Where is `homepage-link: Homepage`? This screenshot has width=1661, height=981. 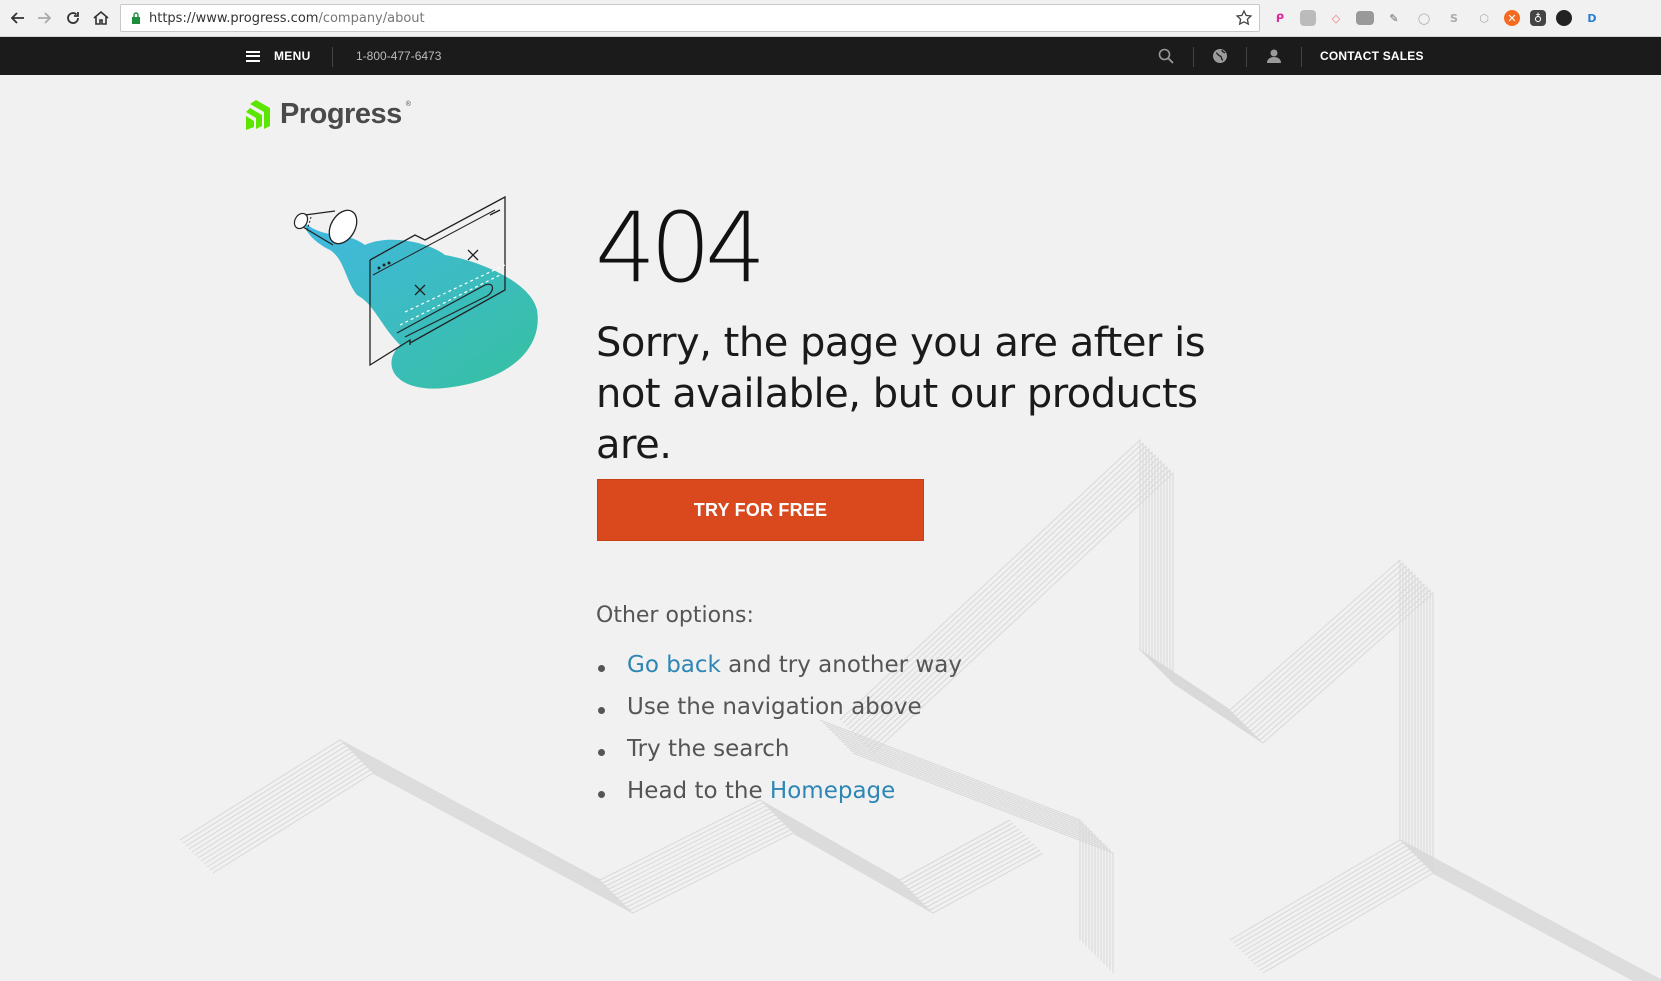
homepage-link: Homepage is located at coordinates (832, 791).